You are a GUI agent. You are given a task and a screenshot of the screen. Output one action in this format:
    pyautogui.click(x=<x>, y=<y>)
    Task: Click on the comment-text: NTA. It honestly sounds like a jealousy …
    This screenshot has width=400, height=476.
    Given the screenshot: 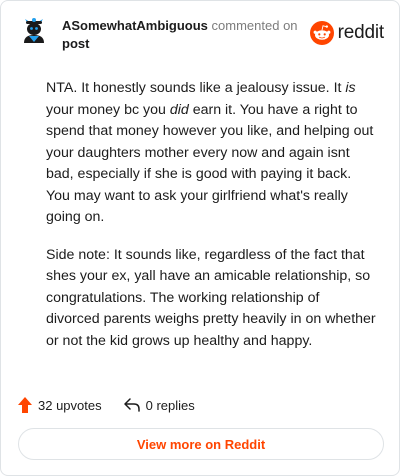 What is the action you would take?
    pyautogui.click(x=196, y=88)
    